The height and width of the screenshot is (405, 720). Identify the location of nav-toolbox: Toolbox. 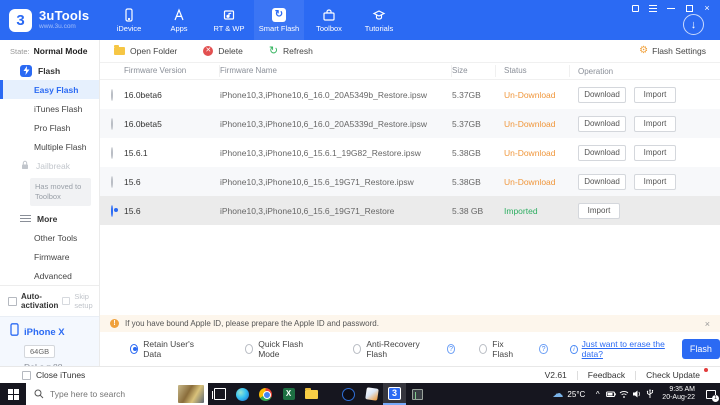
(329, 20).